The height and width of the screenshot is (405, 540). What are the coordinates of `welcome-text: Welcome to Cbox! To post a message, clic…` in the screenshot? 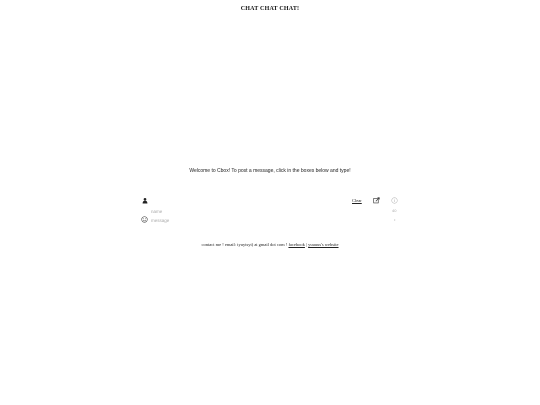 It's located at (270, 171).